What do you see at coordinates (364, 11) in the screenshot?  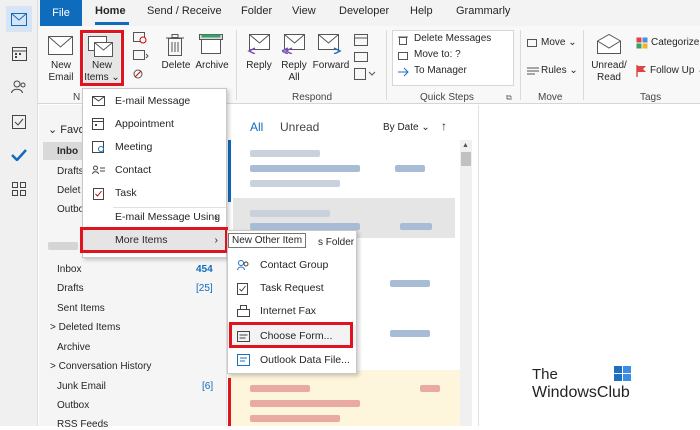 I see `tab-developer: Developer` at bounding box center [364, 11].